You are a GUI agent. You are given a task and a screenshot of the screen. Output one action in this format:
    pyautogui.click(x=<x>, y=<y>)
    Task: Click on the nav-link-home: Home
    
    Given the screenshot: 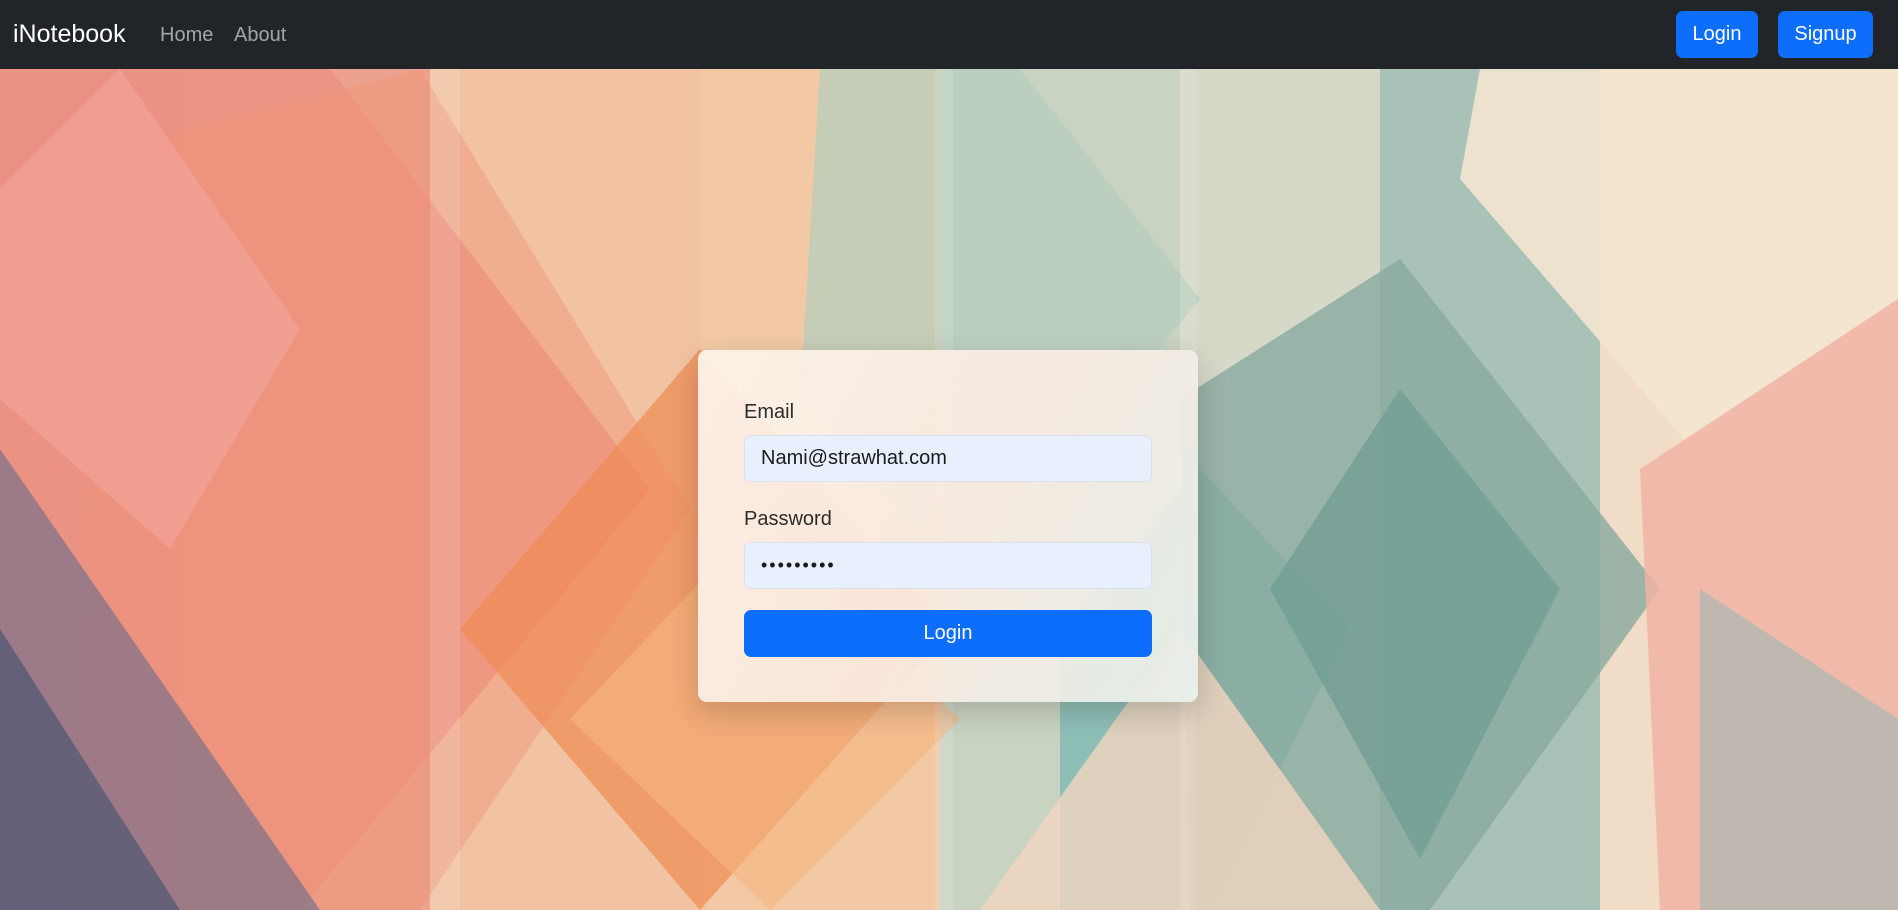 What is the action you would take?
    pyautogui.click(x=186, y=35)
    